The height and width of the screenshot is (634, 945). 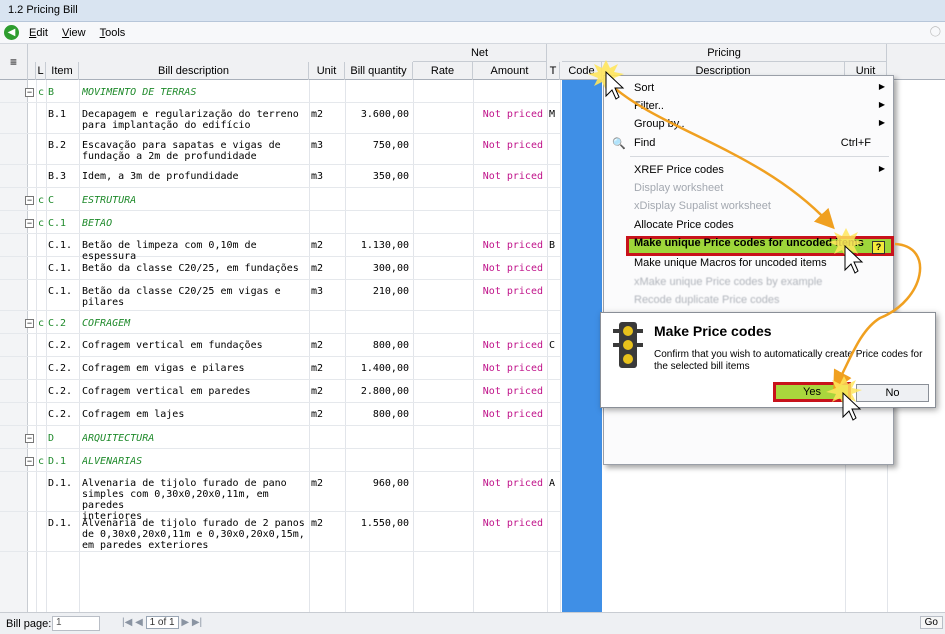 What do you see at coordinates (280, 199) in the screenshot?
I see `group-row: − c C ESTRUTURA` at bounding box center [280, 199].